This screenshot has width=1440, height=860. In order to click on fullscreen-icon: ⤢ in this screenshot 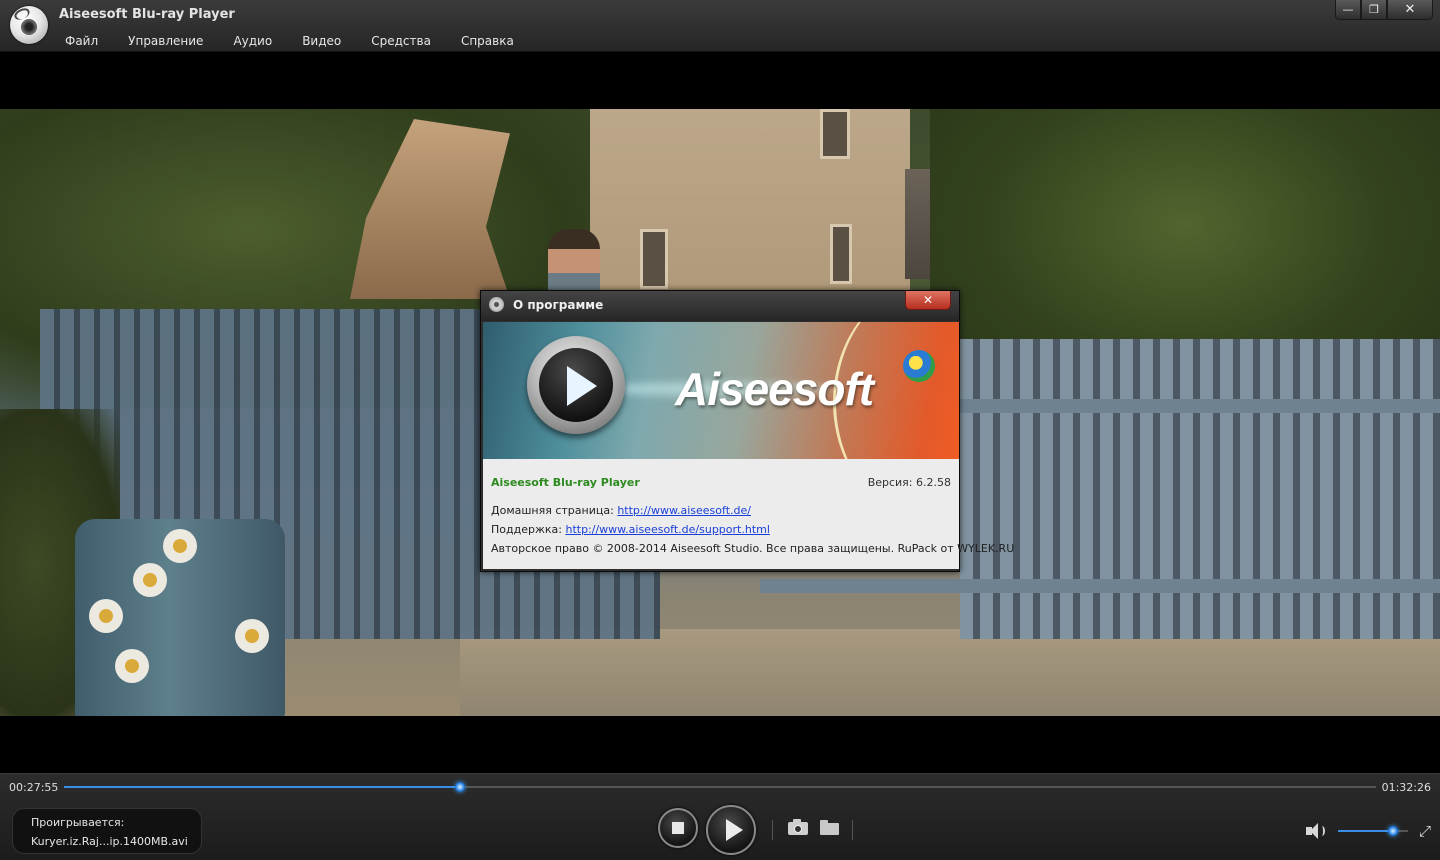, I will do `click(1425, 831)`.